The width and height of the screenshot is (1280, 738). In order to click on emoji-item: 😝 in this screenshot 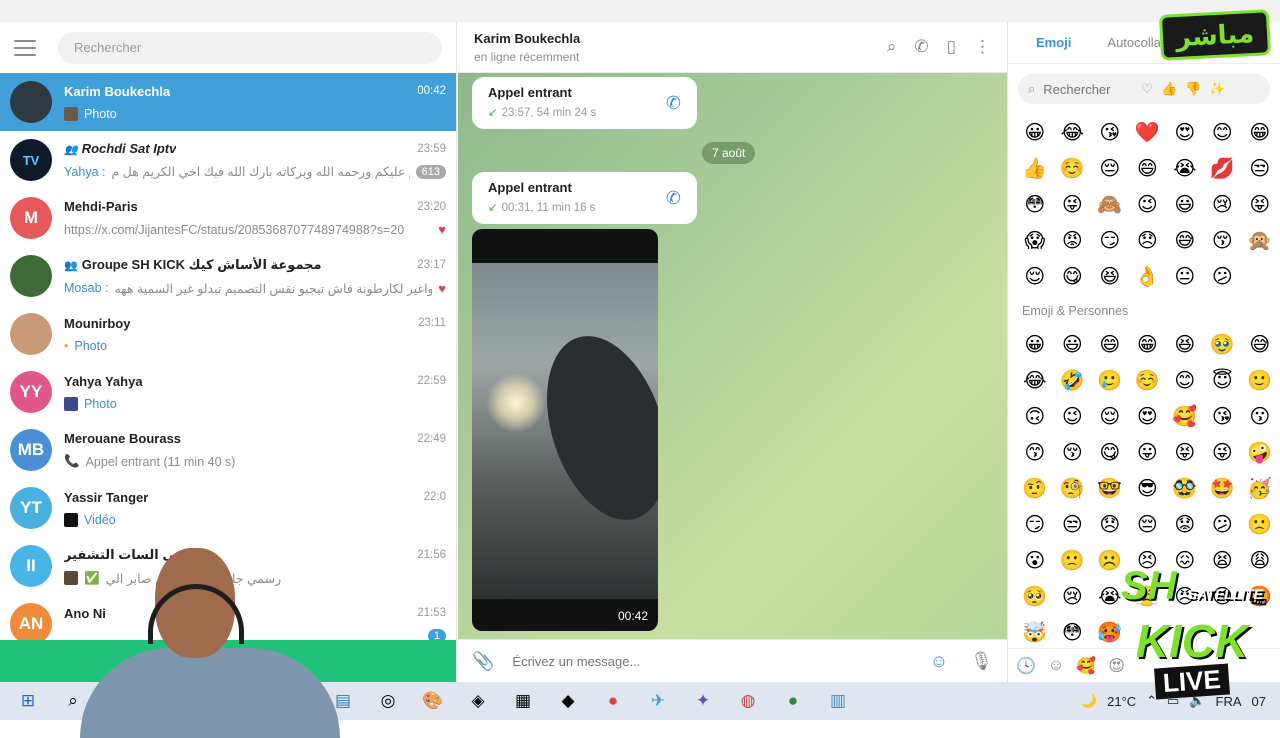, I will do `click(1260, 204)`.